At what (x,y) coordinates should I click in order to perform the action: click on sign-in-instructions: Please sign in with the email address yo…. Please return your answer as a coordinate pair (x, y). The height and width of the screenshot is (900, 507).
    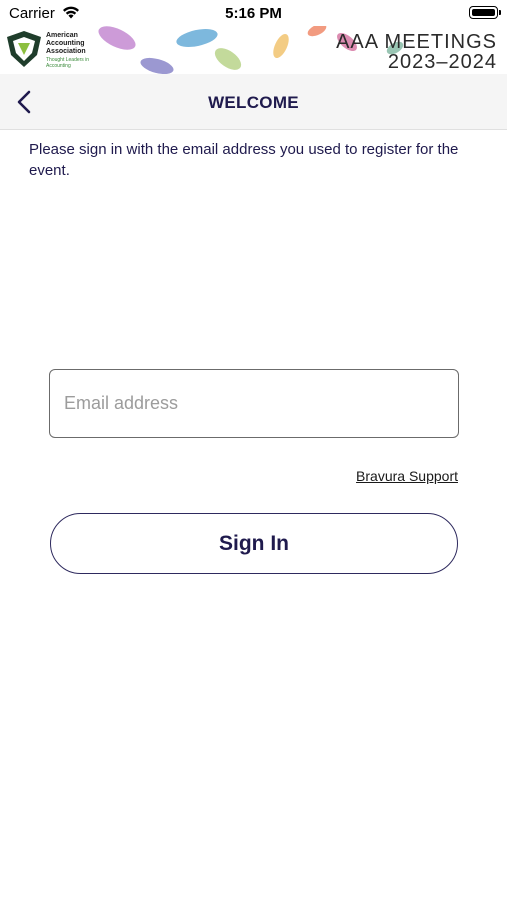
    Looking at the image, I should click on (244, 160).